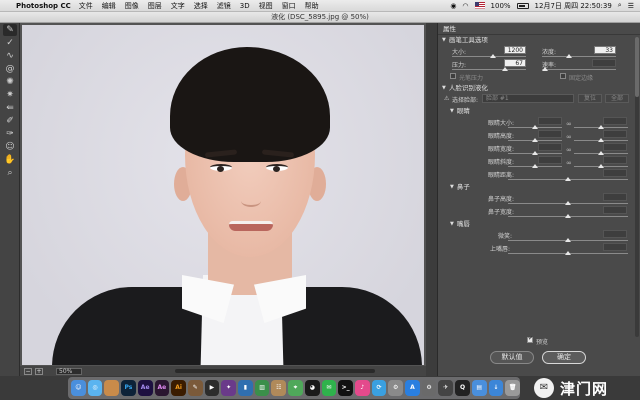  What do you see at coordinates (212, 388) in the screenshot?
I see `video-app-icon: ▶` at bounding box center [212, 388].